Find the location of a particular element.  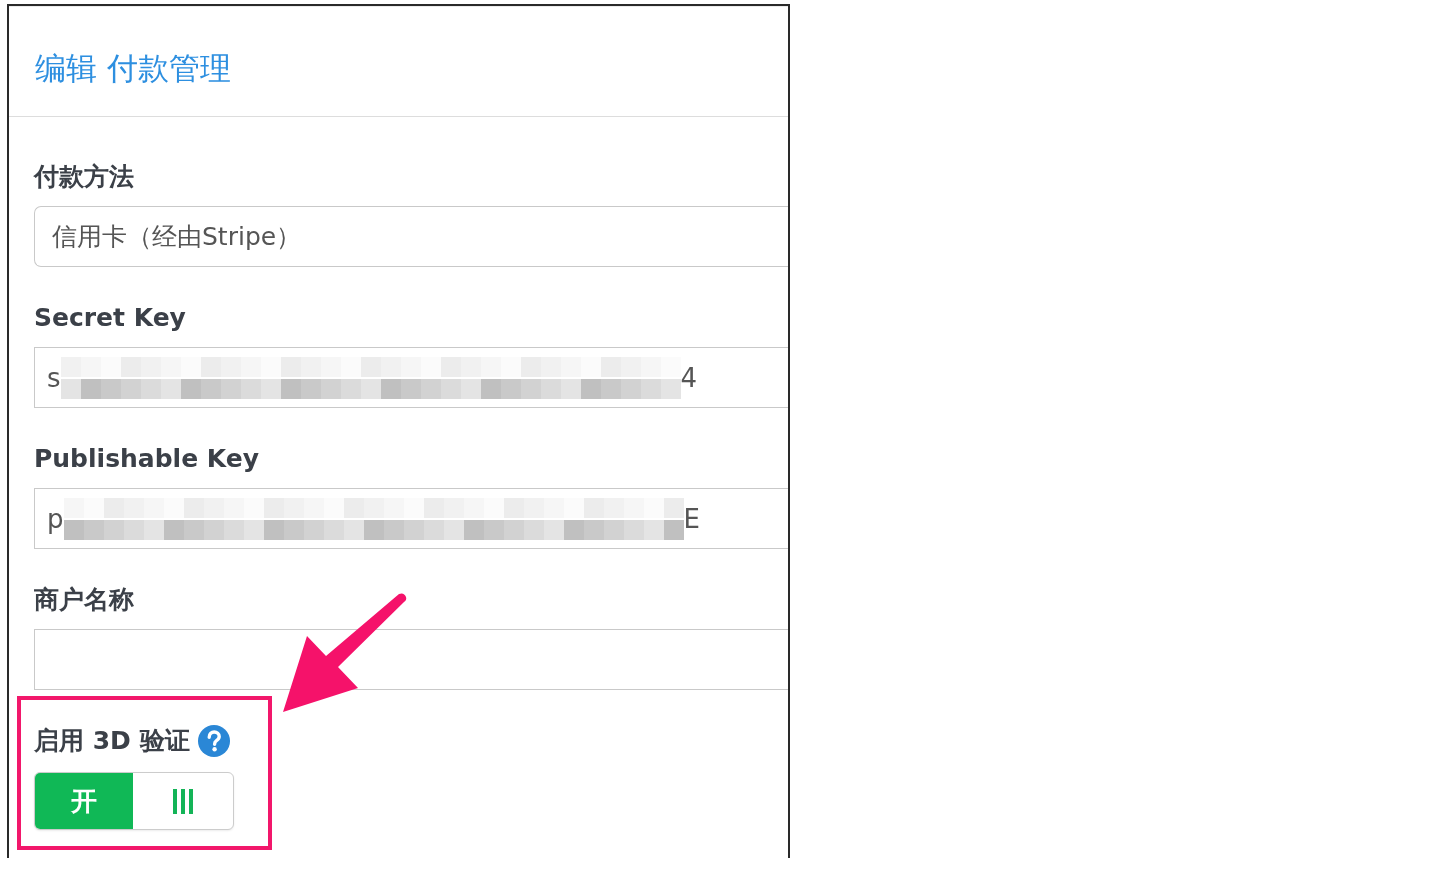

field-value-text: p is located at coordinates (55, 518).